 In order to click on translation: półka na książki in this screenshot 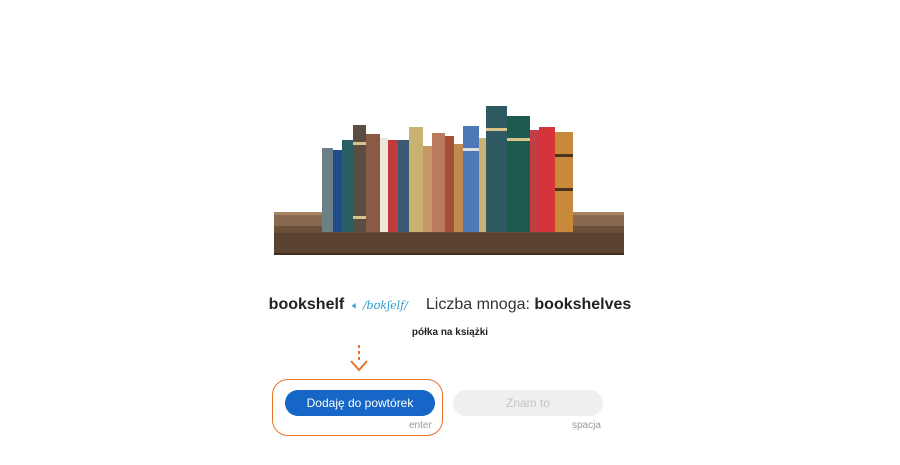, I will do `click(450, 332)`.